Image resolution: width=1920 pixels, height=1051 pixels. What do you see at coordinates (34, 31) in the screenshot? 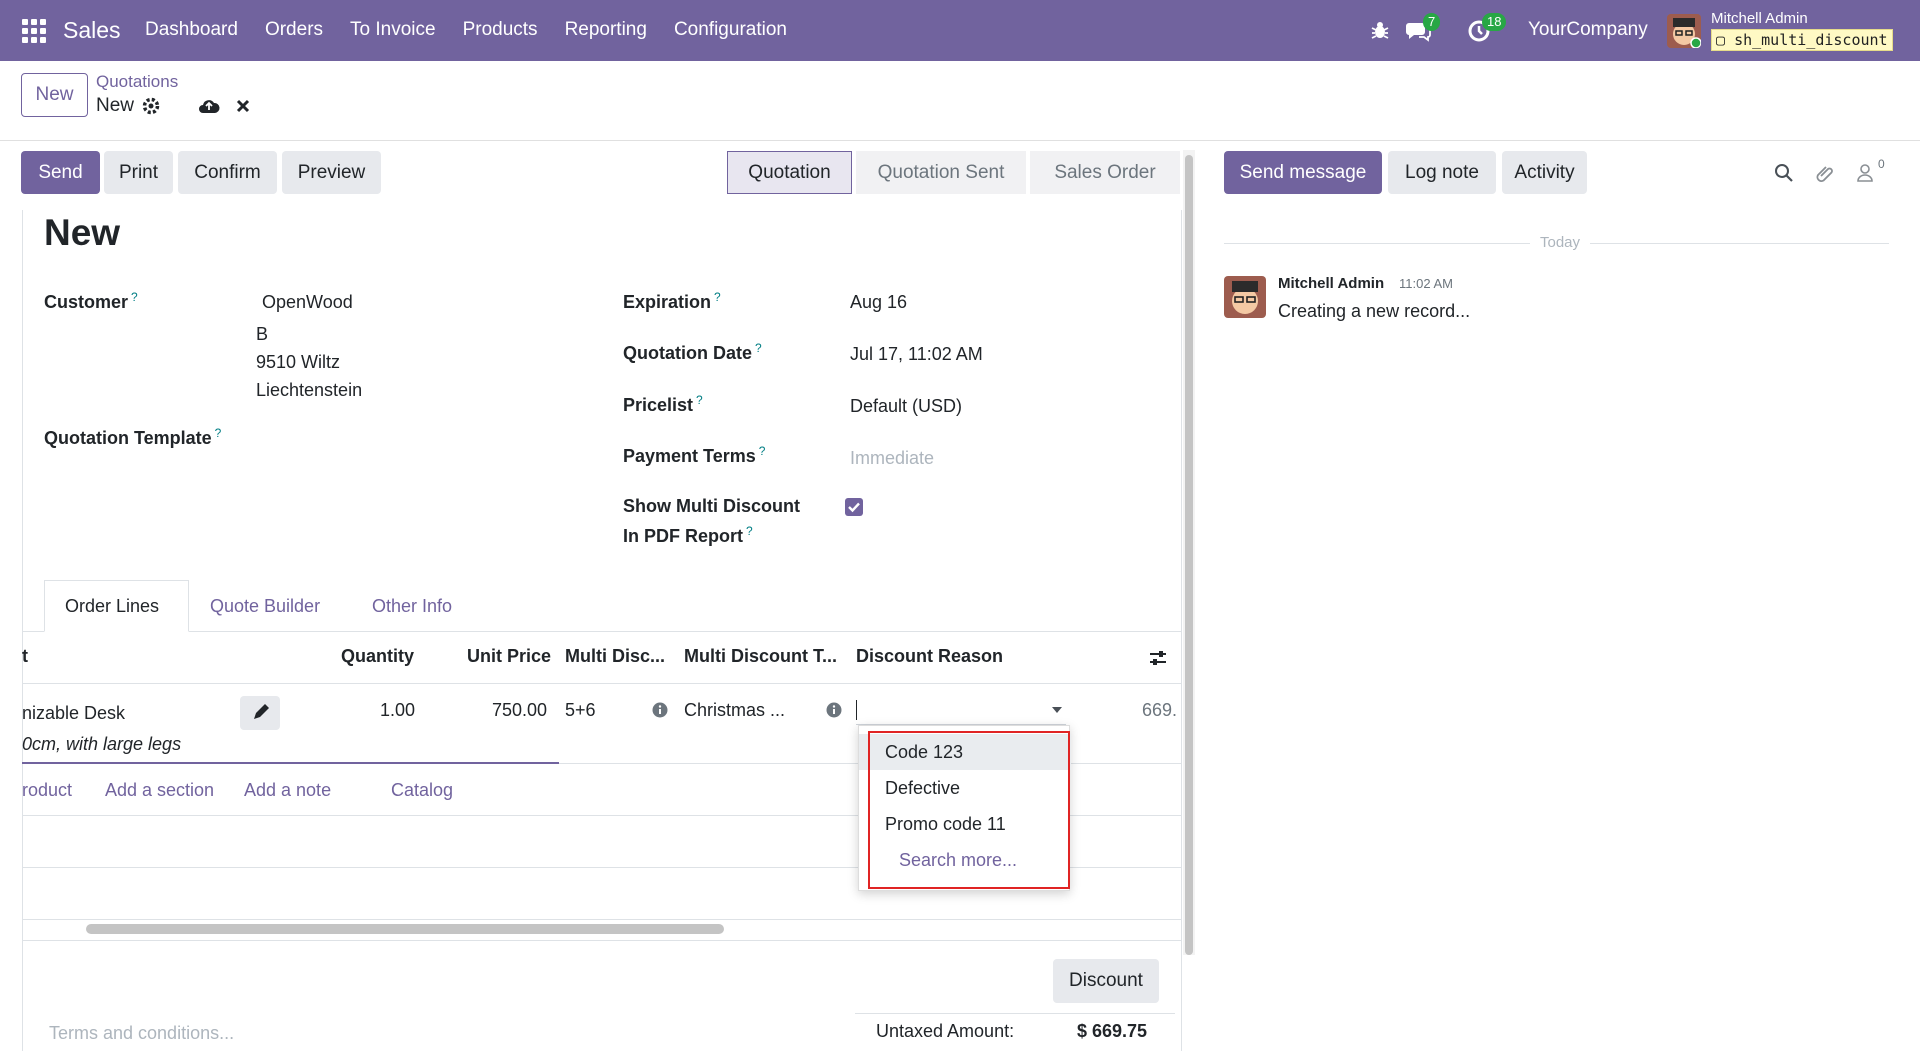
I see `apps-grid-icon` at bounding box center [34, 31].